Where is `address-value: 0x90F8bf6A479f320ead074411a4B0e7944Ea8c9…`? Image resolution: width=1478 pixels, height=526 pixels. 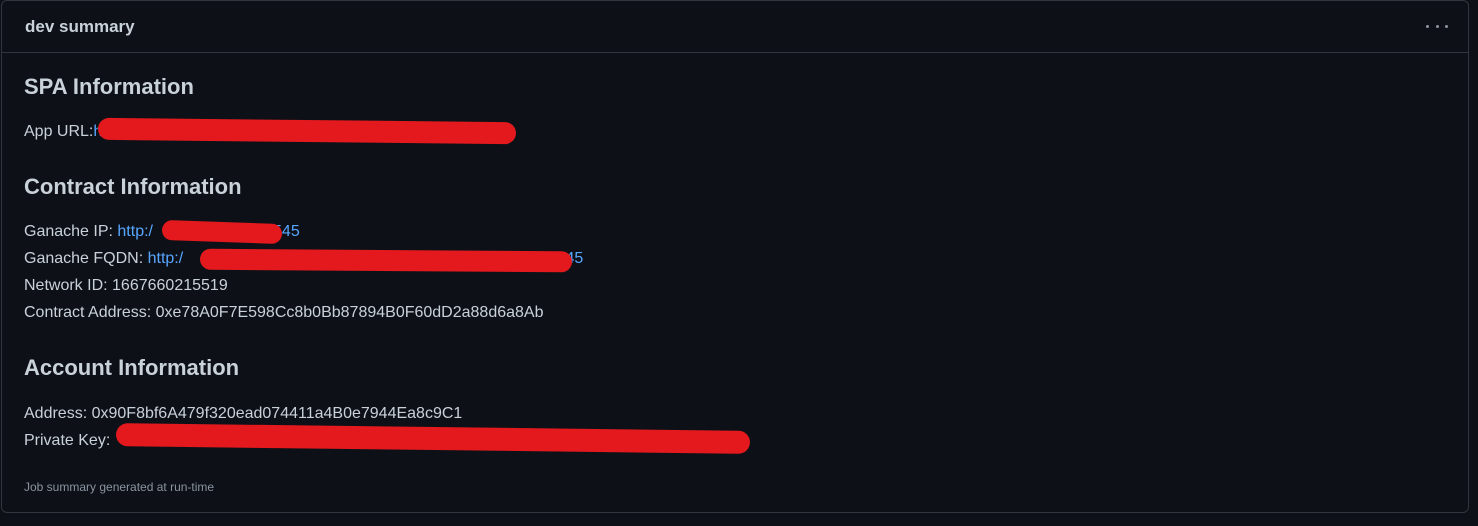
address-value: 0x90F8bf6A479f320ead074411a4B0e7944Ea8c9… is located at coordinates (277, 413).